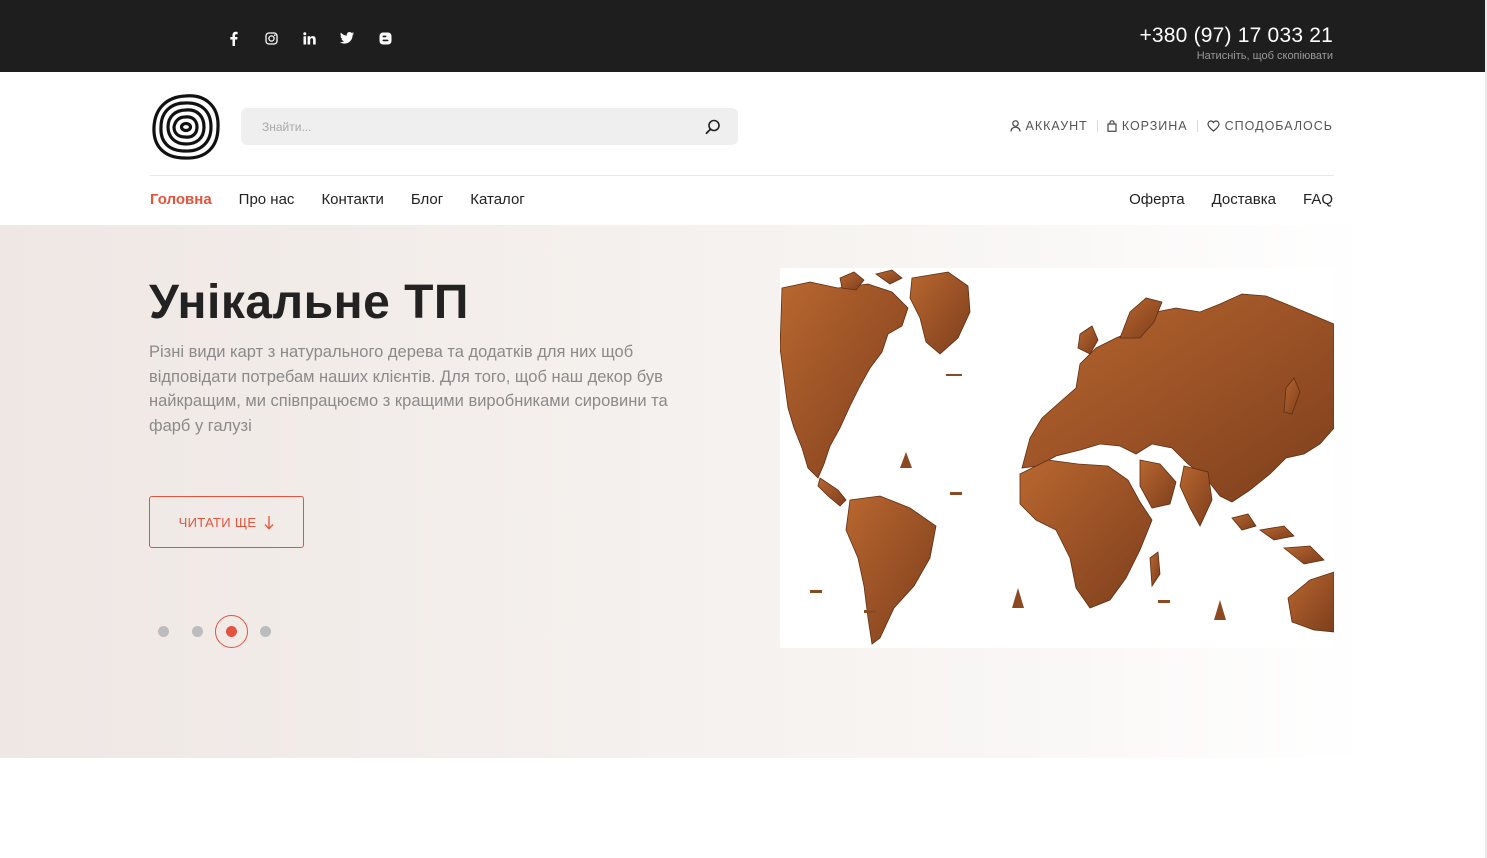 The image size is (1487, 858). I want to click on nav-item-blog: Блог, so click(427, 199).